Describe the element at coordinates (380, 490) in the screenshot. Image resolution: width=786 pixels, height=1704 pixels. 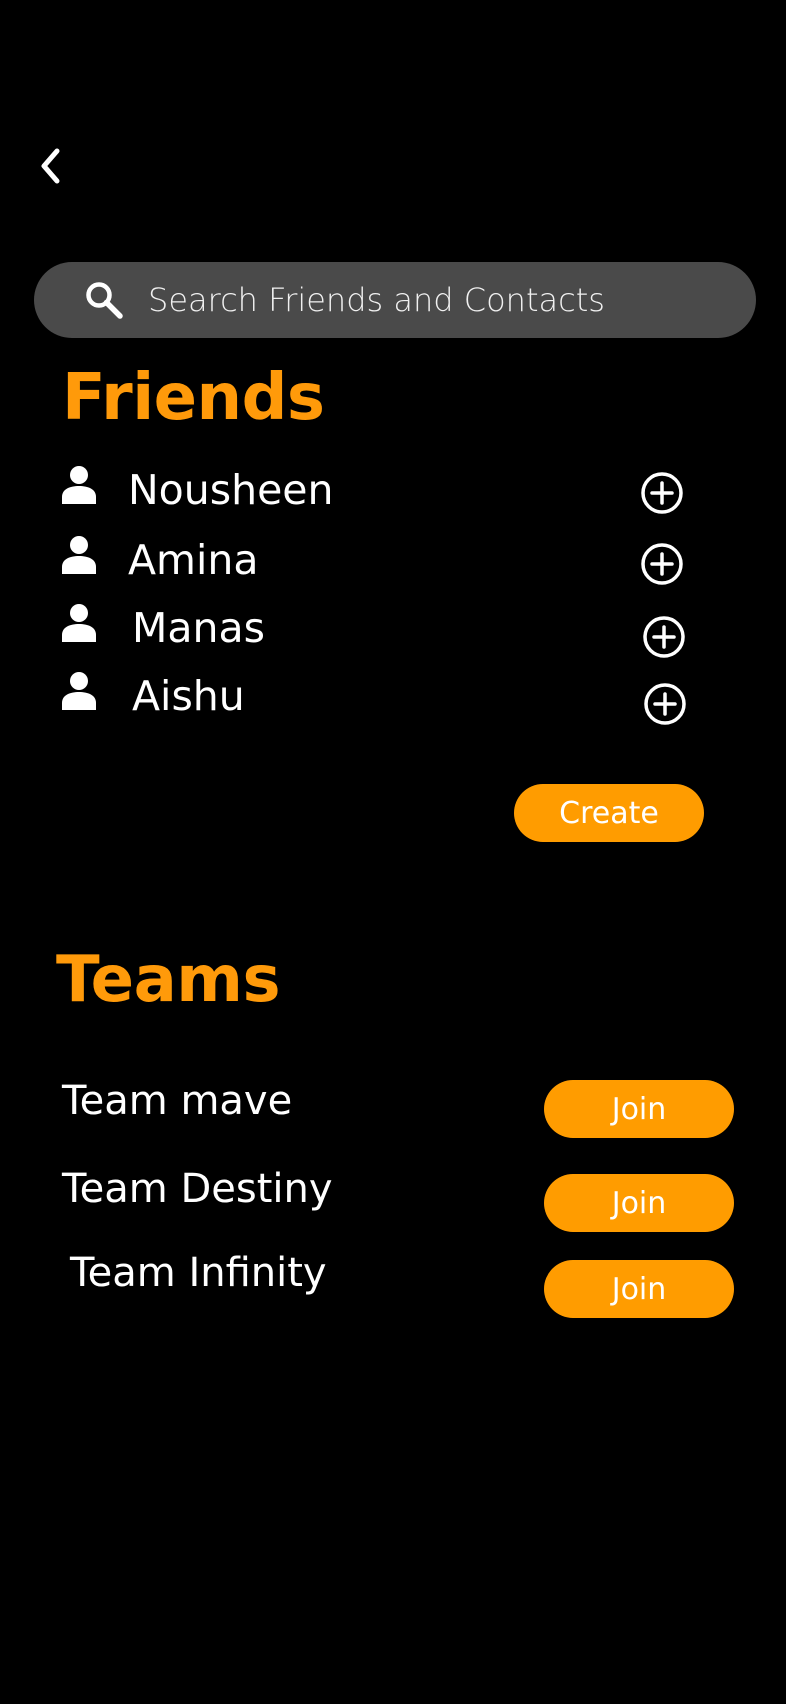
I see `friend-row: Nousheen` at that location.